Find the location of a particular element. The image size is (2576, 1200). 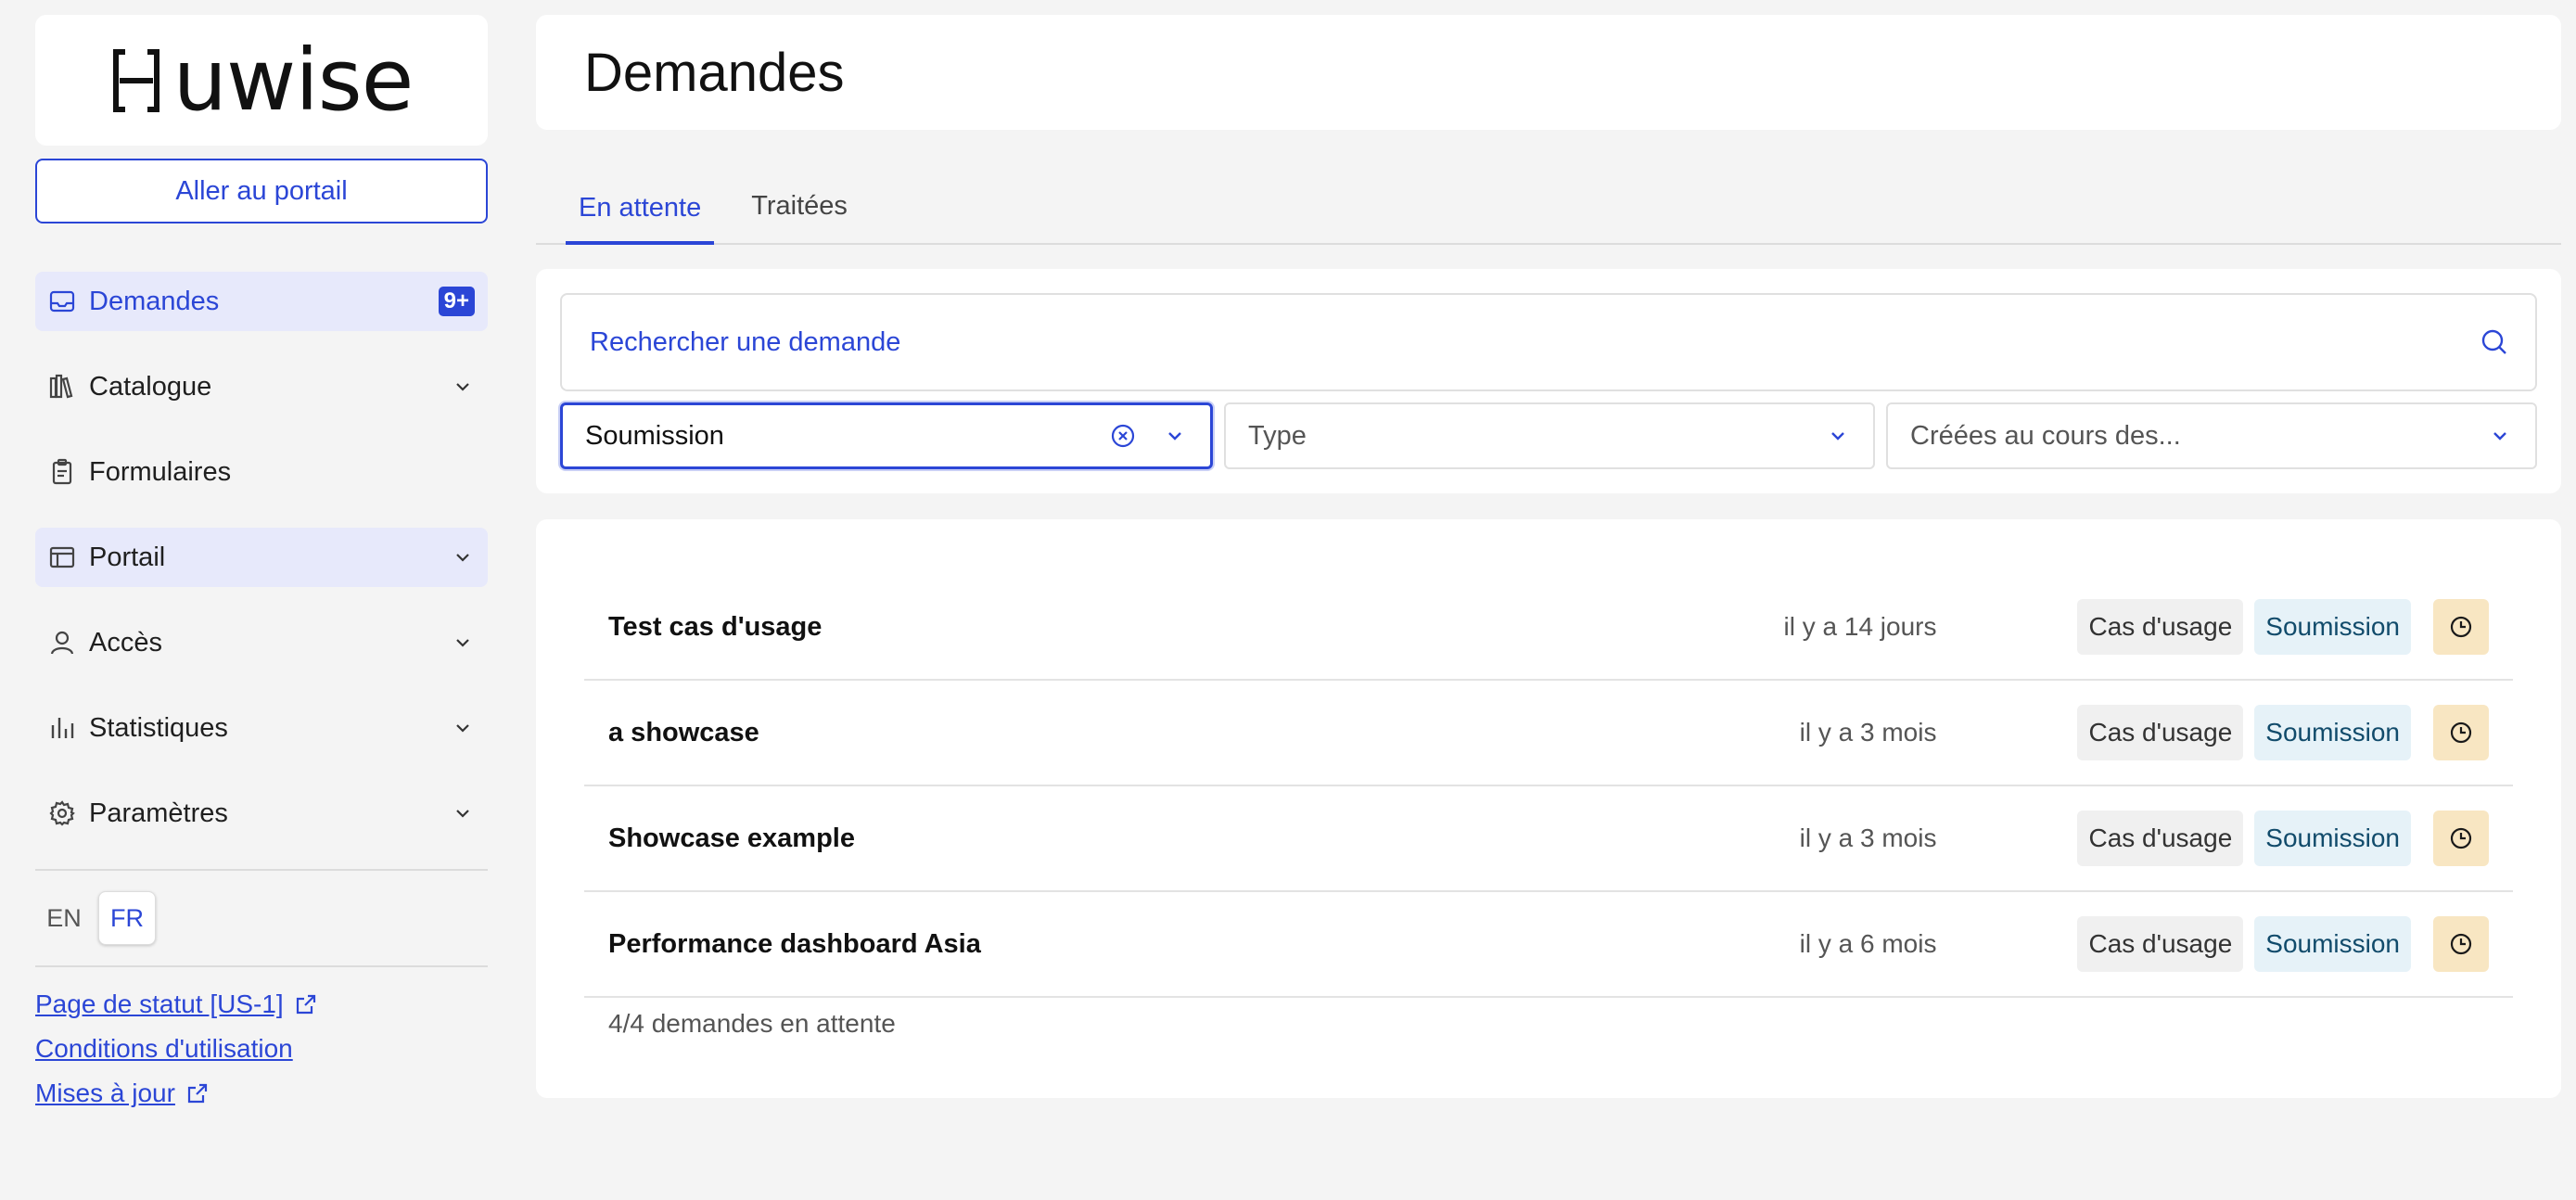

request-title: Test cas d'usage is located at coordinates (715, 626).